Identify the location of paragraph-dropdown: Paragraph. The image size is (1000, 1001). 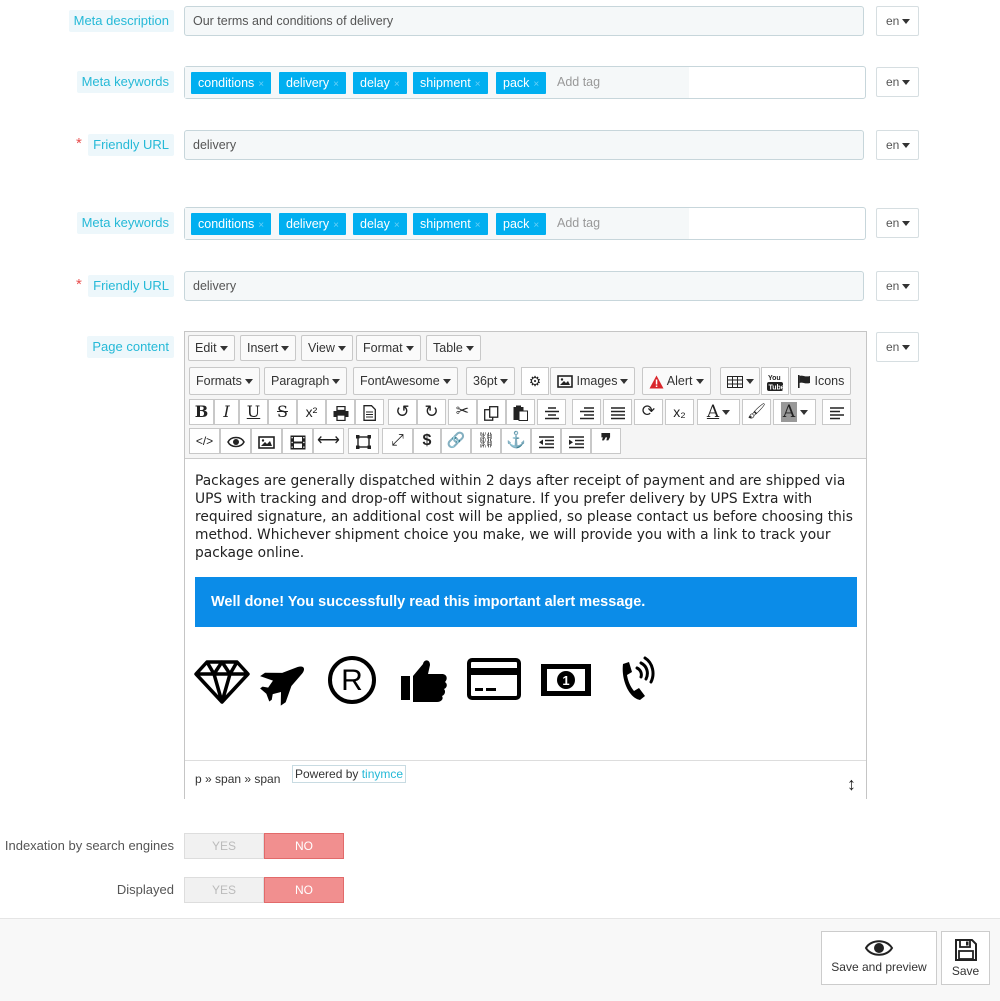
(306, 381).